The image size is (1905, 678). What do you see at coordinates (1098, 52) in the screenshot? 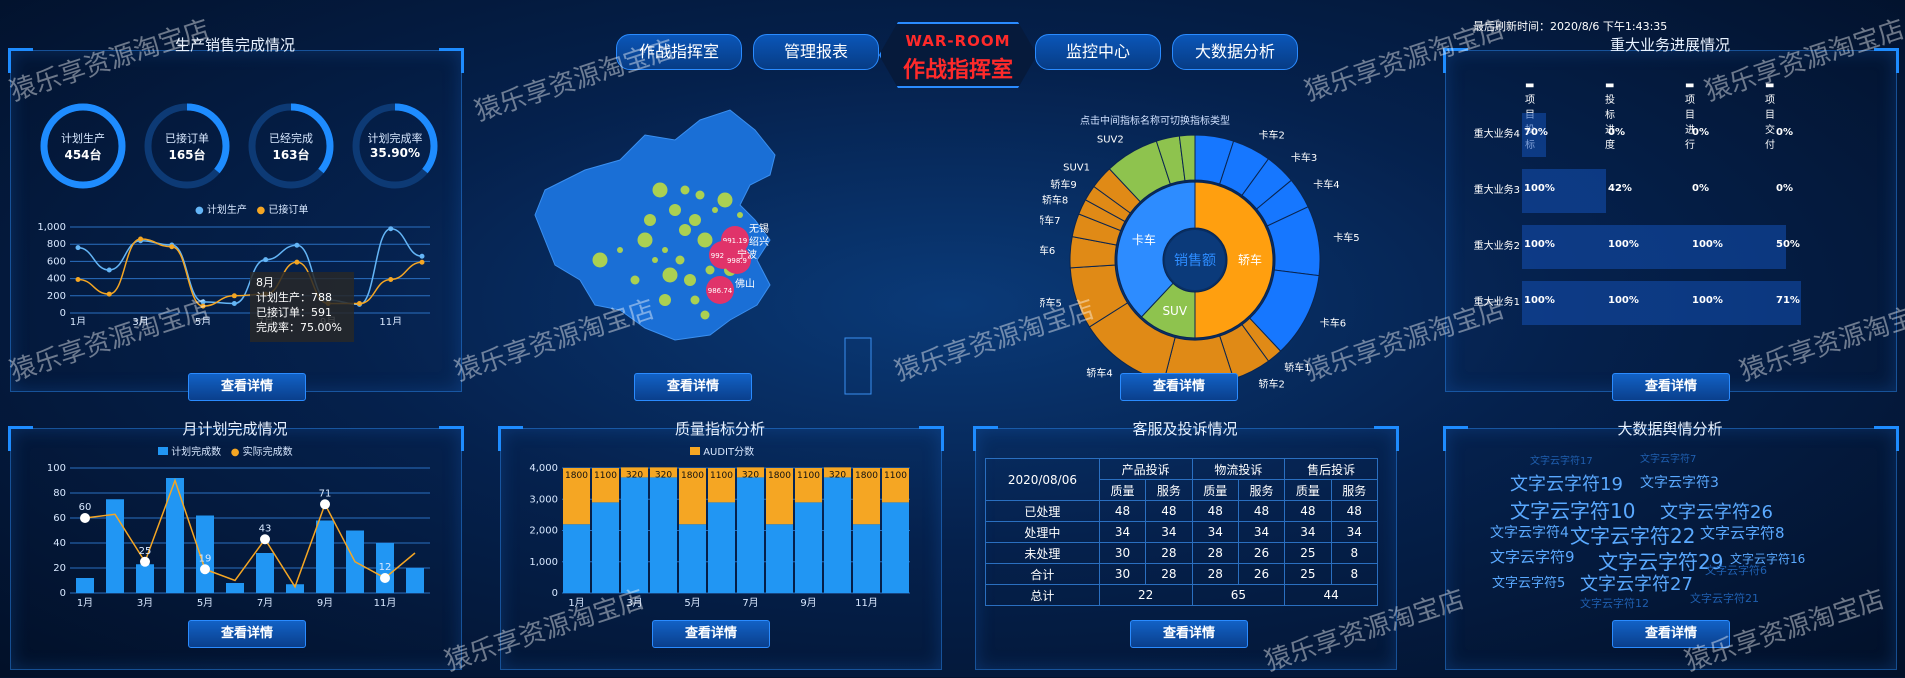
I see `nav-monitor: 监控中心` at bounding box center [1098, 52].